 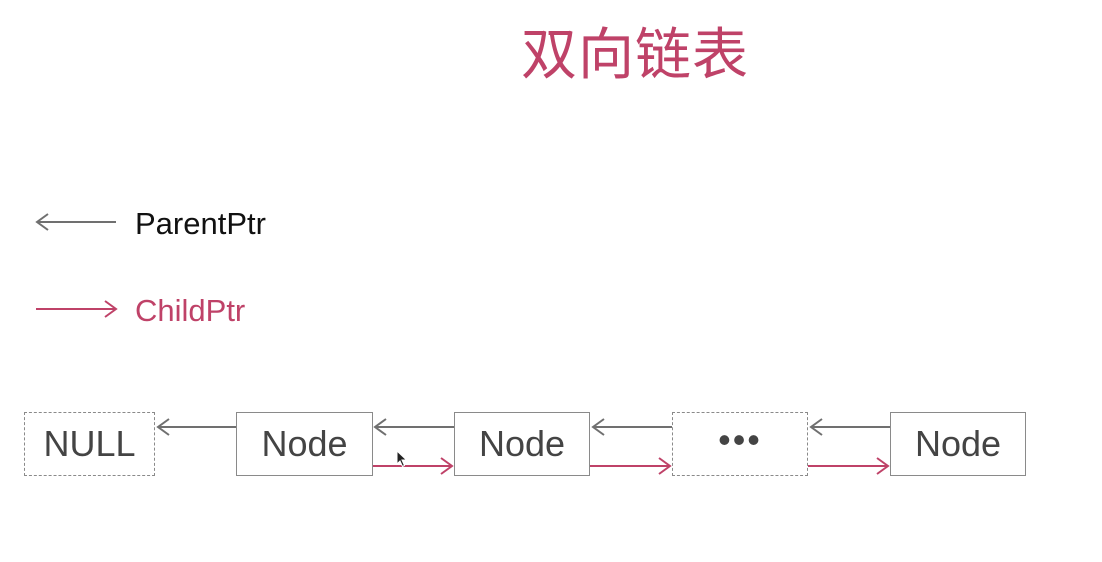 I want to click on mouse-cursor-icon, so click(x=402, y=459).